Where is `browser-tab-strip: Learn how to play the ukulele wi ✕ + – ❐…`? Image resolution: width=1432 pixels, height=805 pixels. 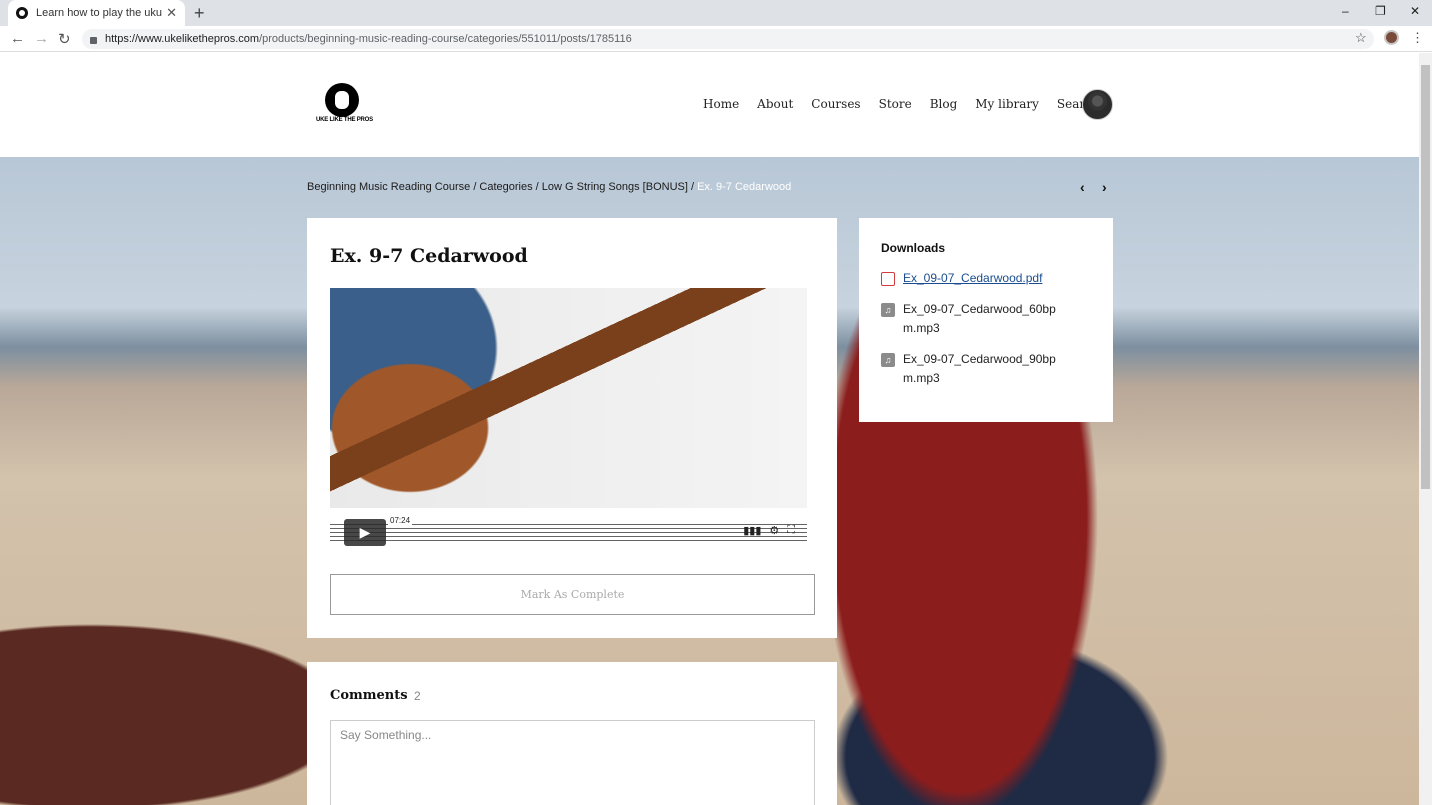
browser-tab-strip: Learn how to play the ukulele wi ✕ + – ❐… is located at coordinates (716, 13).